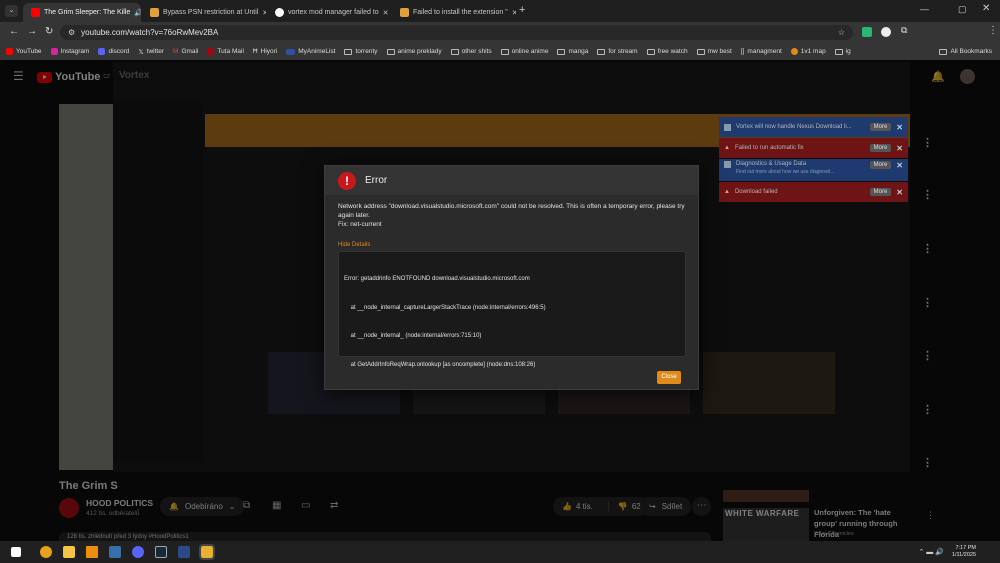 This screenshot has width=1000, height=563. I want to click on bookmark-folder: anime preklady, so click(414, 51).